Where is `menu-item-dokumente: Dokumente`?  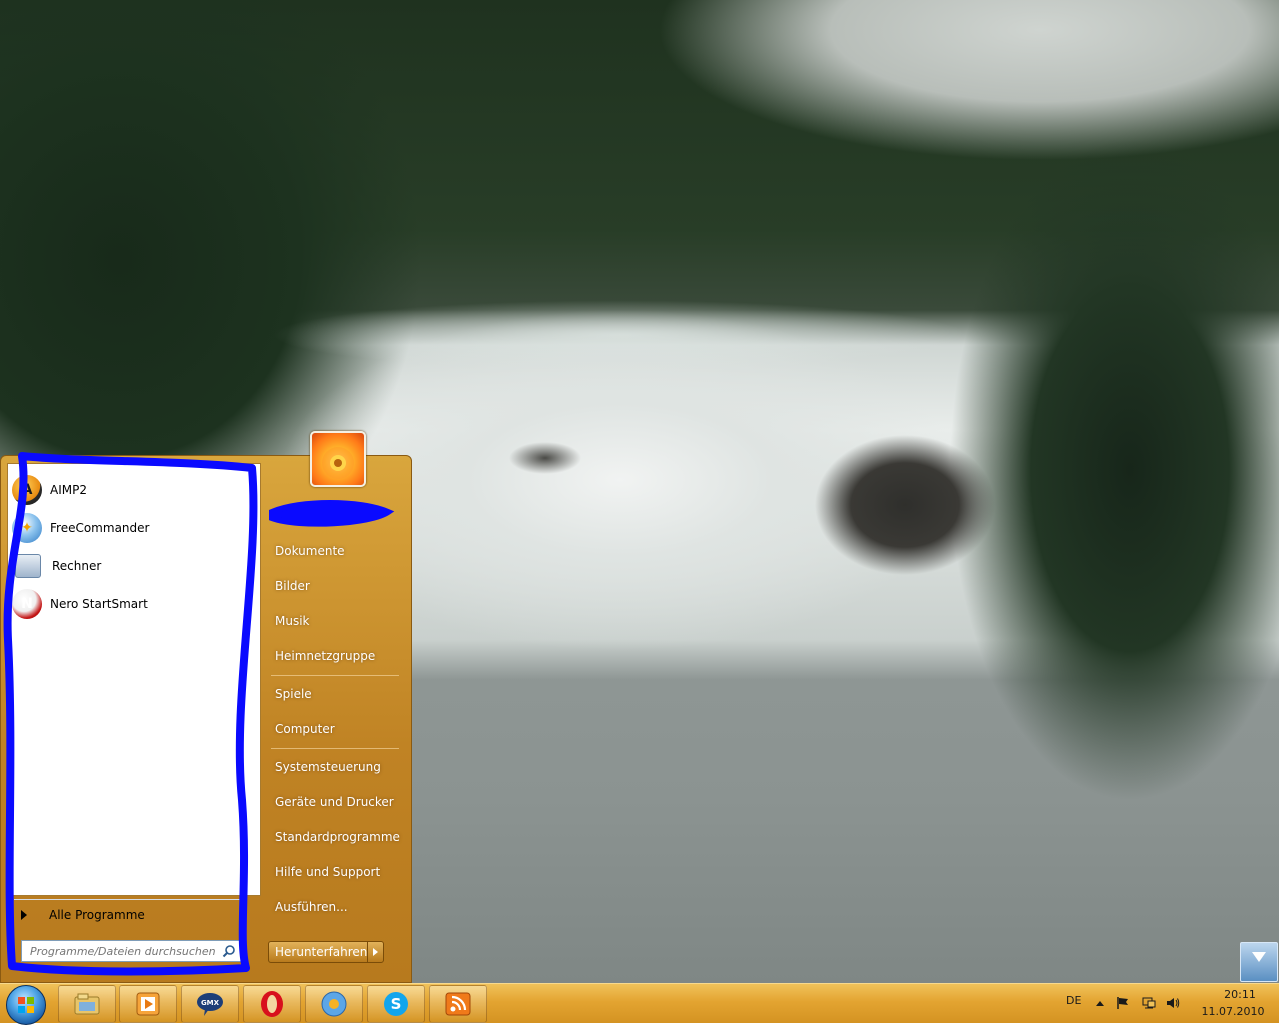
menu-item-dokumente: Dokumente is located at coordinates (336, 551).